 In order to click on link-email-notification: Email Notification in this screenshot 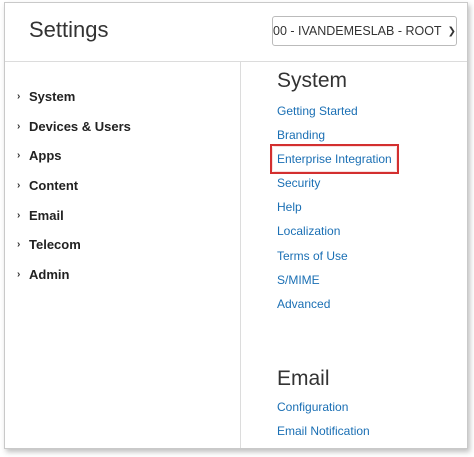, I will do `click(323, 431)`.